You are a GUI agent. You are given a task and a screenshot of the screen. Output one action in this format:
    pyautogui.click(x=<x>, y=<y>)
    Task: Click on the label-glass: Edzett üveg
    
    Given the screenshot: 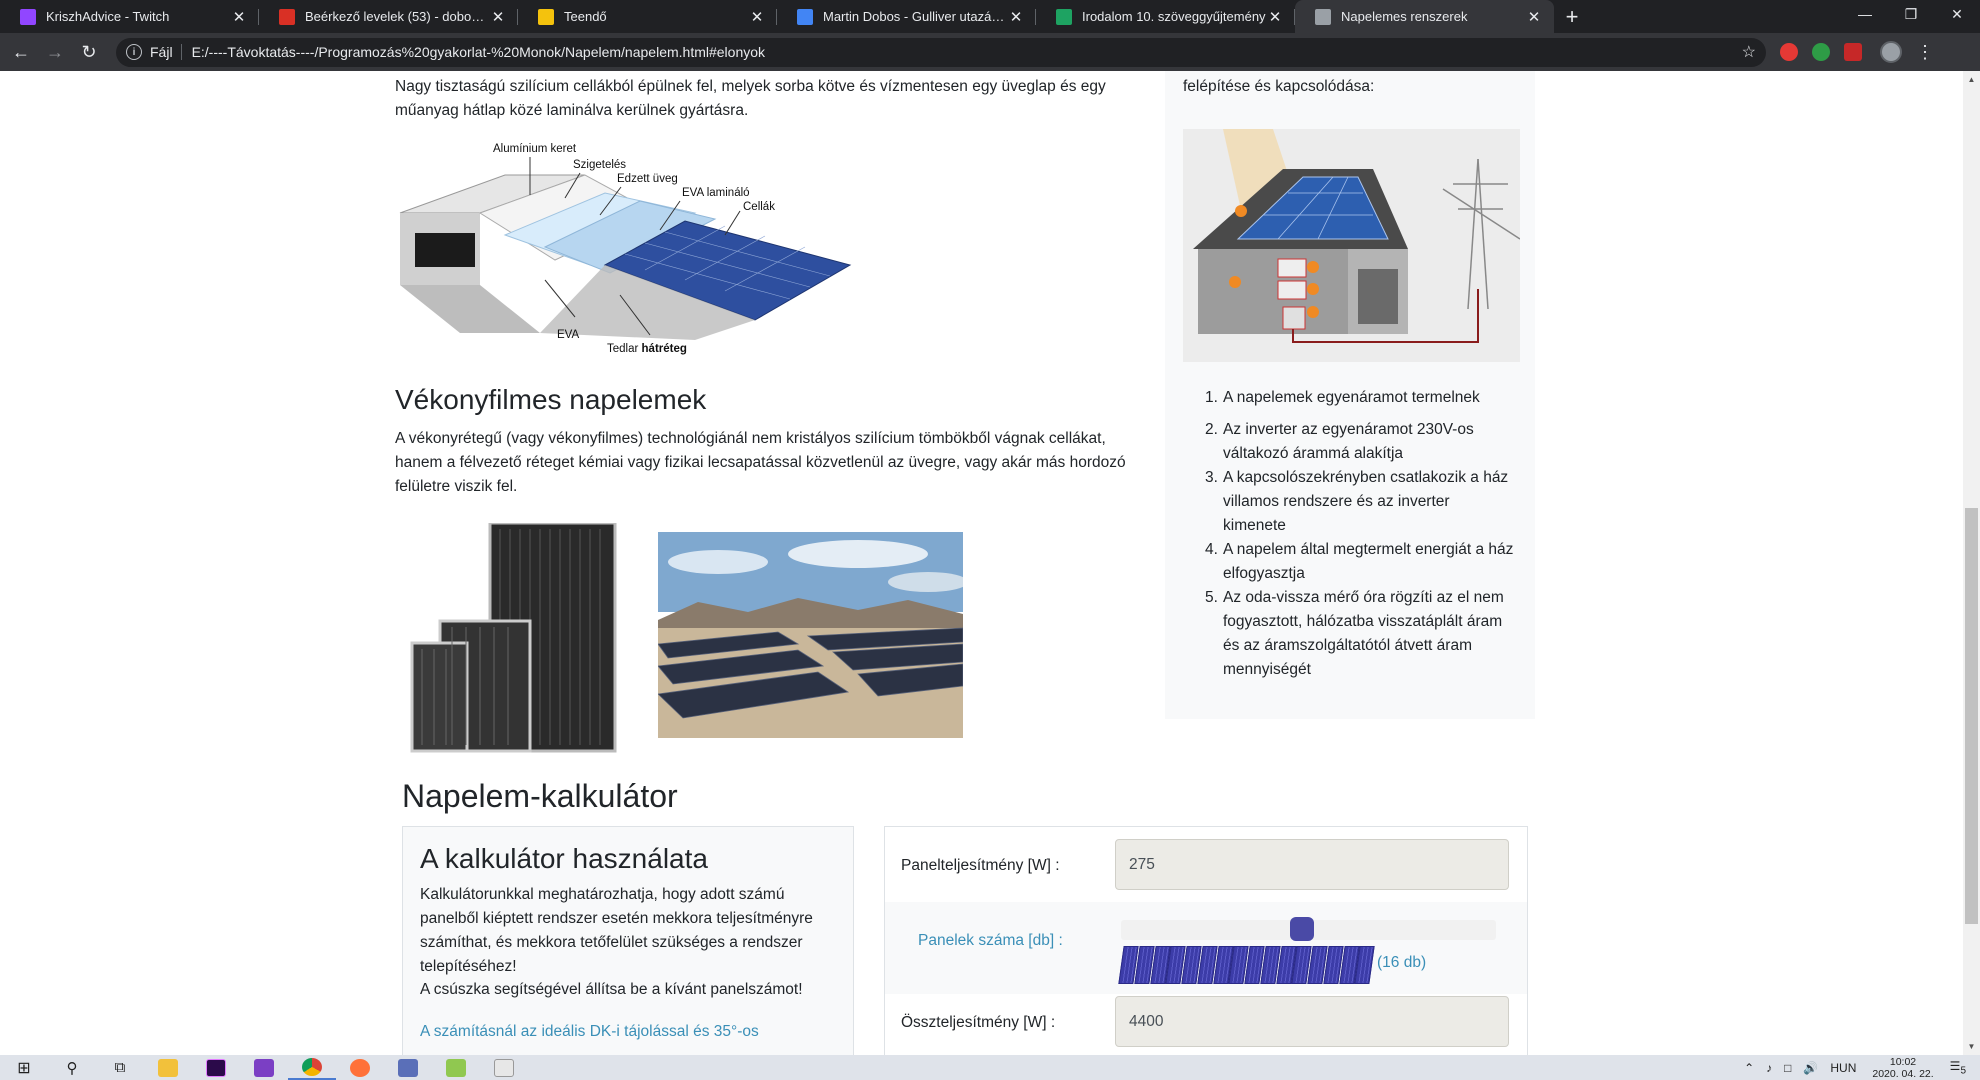 What is the action you would take?
    pyautogui.click(x=647, y=179)
    